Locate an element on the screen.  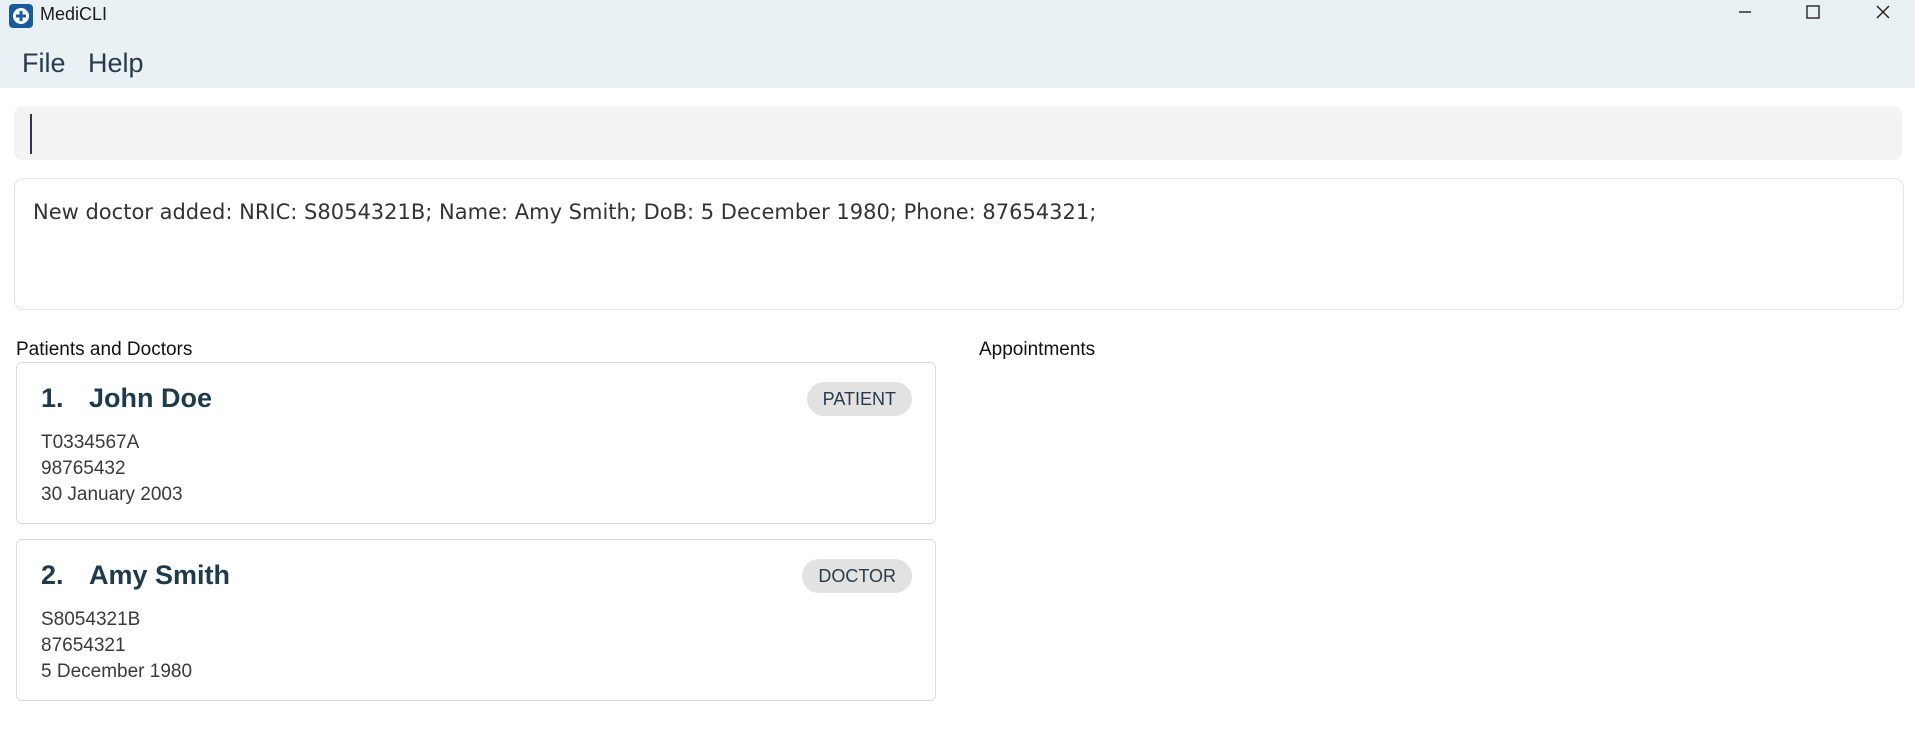
card-dob: 30 January 2003 is located at coordinates (112, 494).